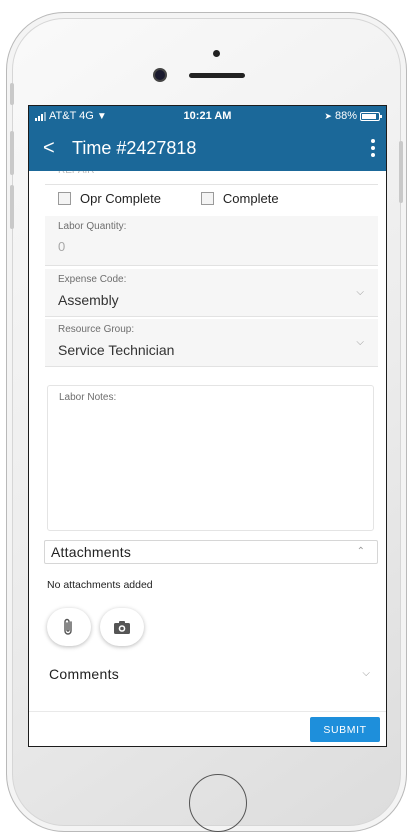 The width and height of the screenshot is (411, 835). I want to click on camera-icon, so click(122, 627).